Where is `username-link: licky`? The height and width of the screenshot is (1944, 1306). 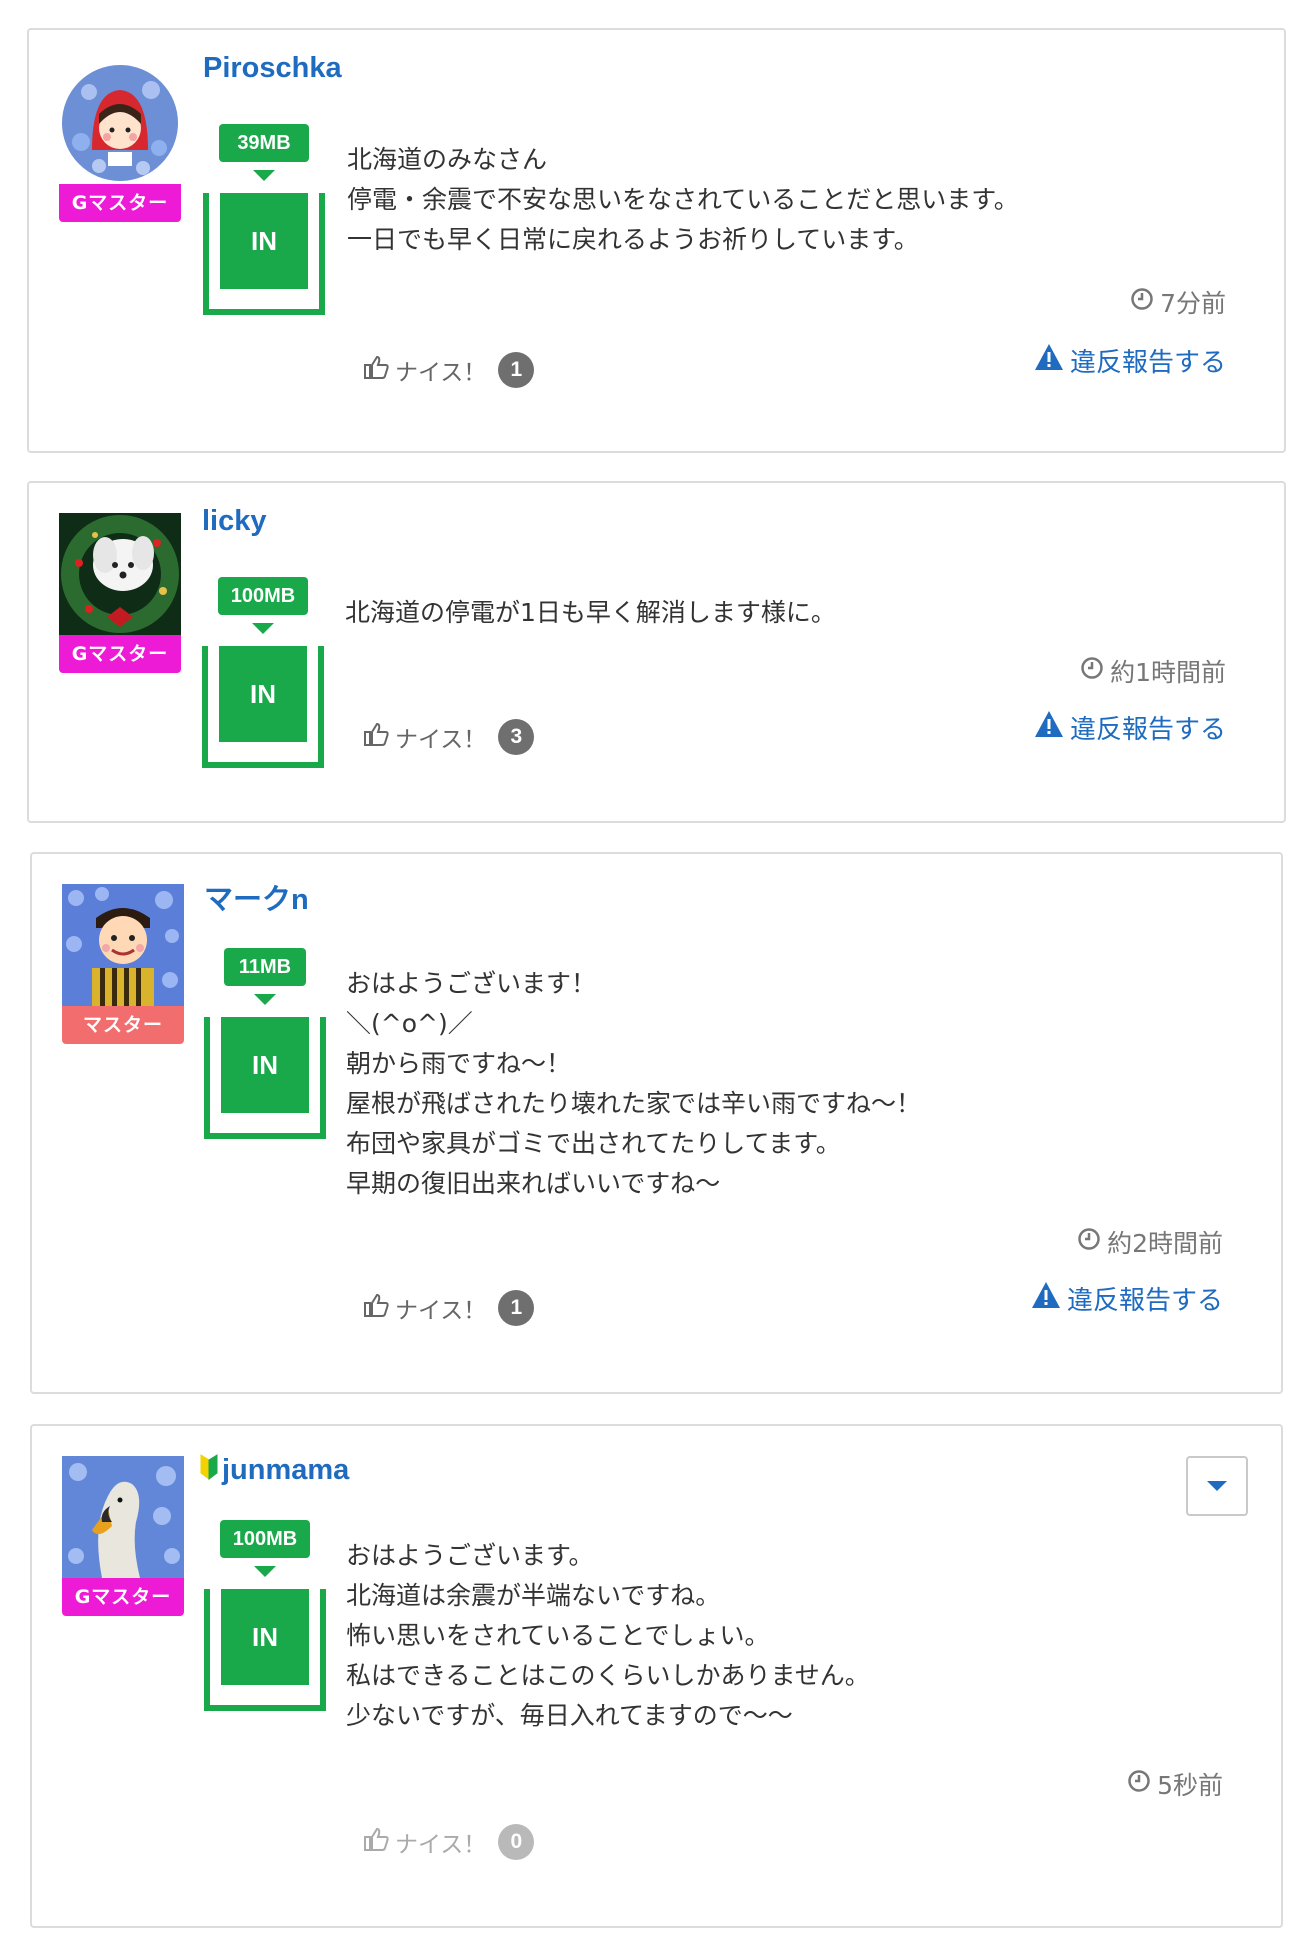 username-link: licky is located at coordinates (234, 521).